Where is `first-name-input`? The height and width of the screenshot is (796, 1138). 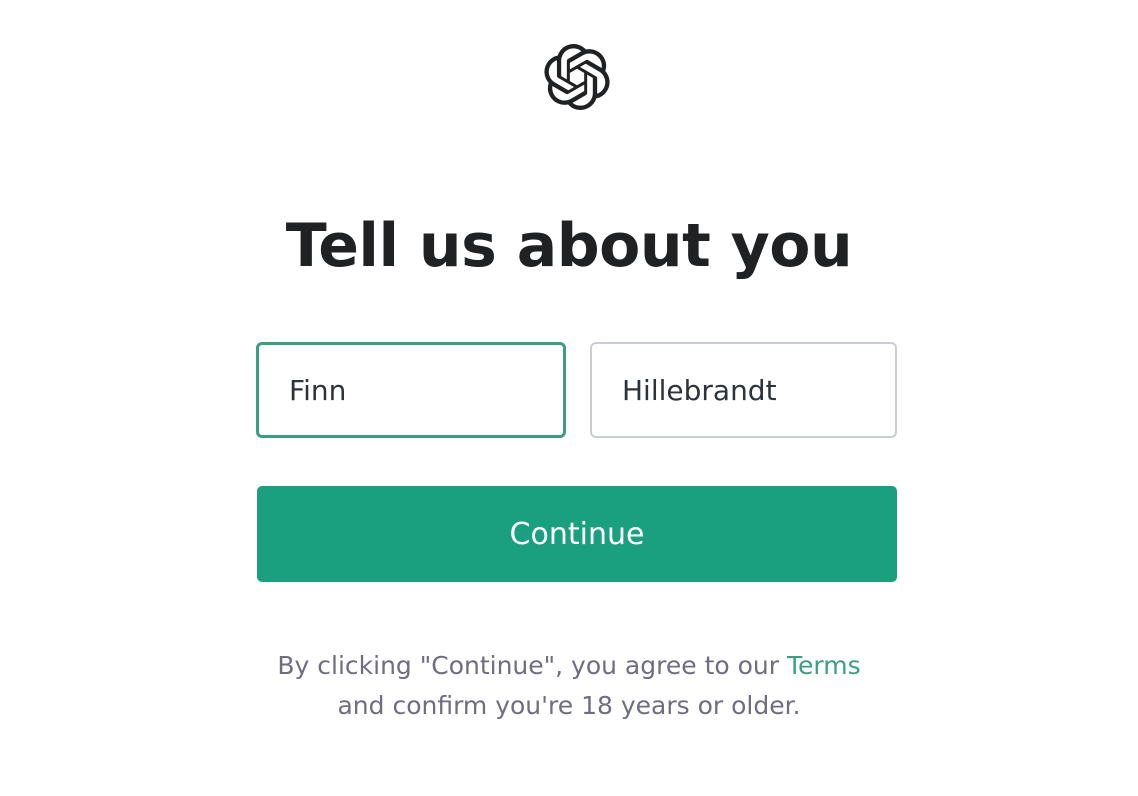 first-name-input is located at coordinates (426, 390).